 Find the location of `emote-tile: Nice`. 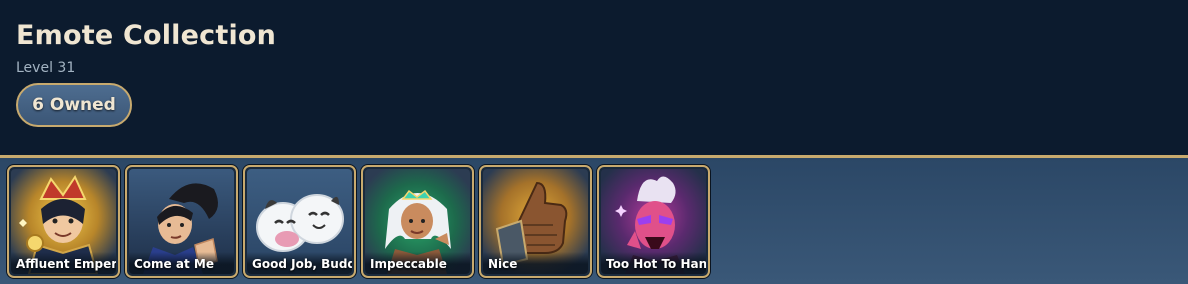

emote-tile: Nice is located at coordinates (535, 221).